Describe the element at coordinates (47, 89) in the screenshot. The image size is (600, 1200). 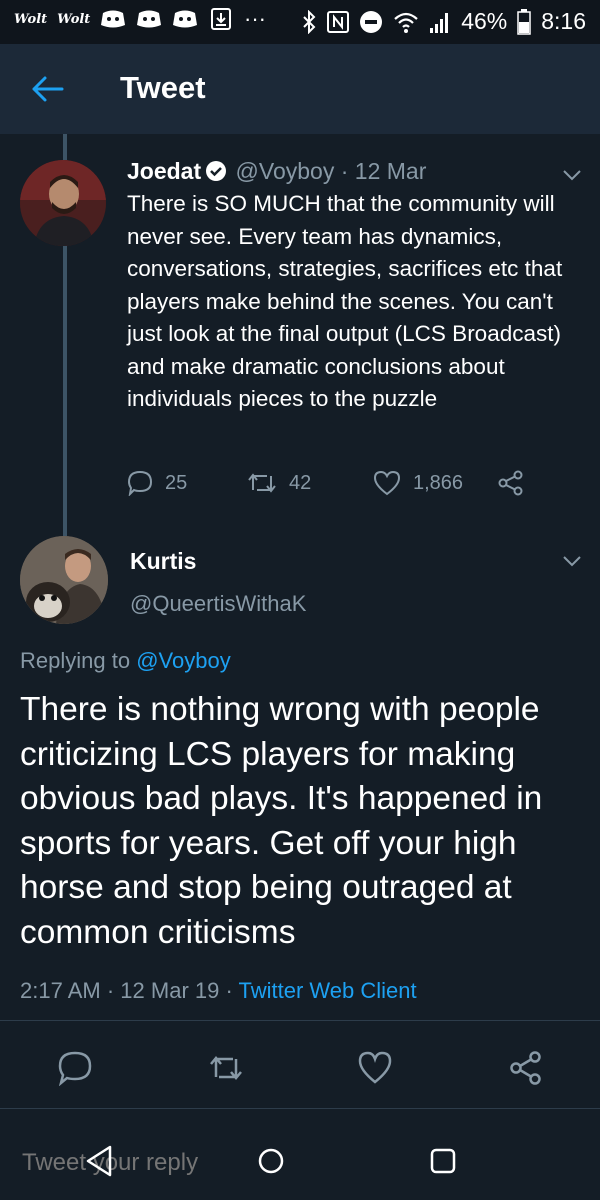
I see `back-arrow-icon` at that location.